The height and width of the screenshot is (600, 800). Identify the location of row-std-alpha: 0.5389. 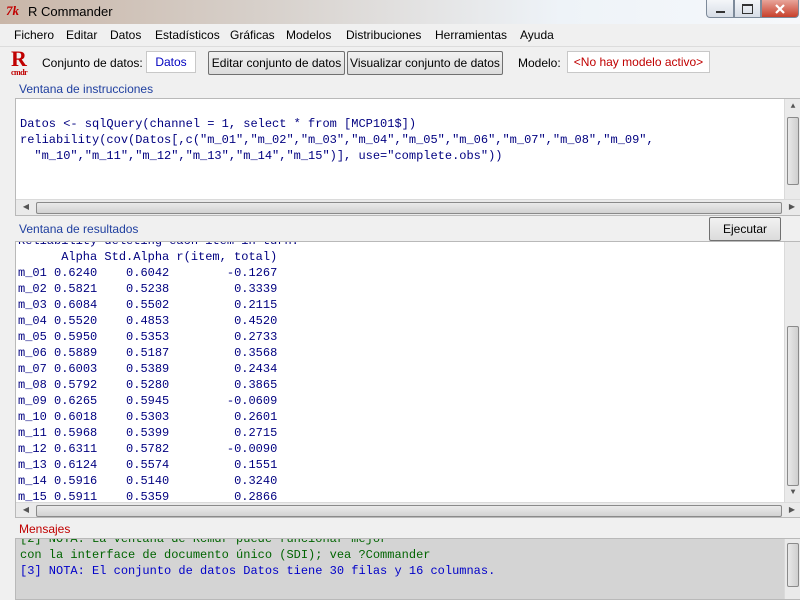
(148, 369).